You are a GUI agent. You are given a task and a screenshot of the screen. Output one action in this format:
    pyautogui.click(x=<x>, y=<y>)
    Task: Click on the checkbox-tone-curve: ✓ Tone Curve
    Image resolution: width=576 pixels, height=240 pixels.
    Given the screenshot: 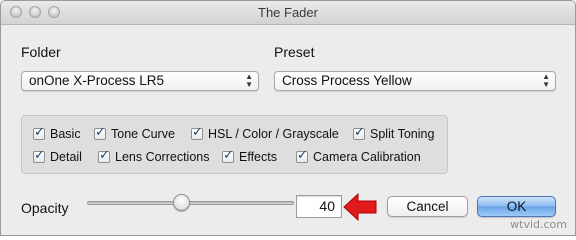 What is the action you would take?
    pyautogui.click(x=134, y=133)
    